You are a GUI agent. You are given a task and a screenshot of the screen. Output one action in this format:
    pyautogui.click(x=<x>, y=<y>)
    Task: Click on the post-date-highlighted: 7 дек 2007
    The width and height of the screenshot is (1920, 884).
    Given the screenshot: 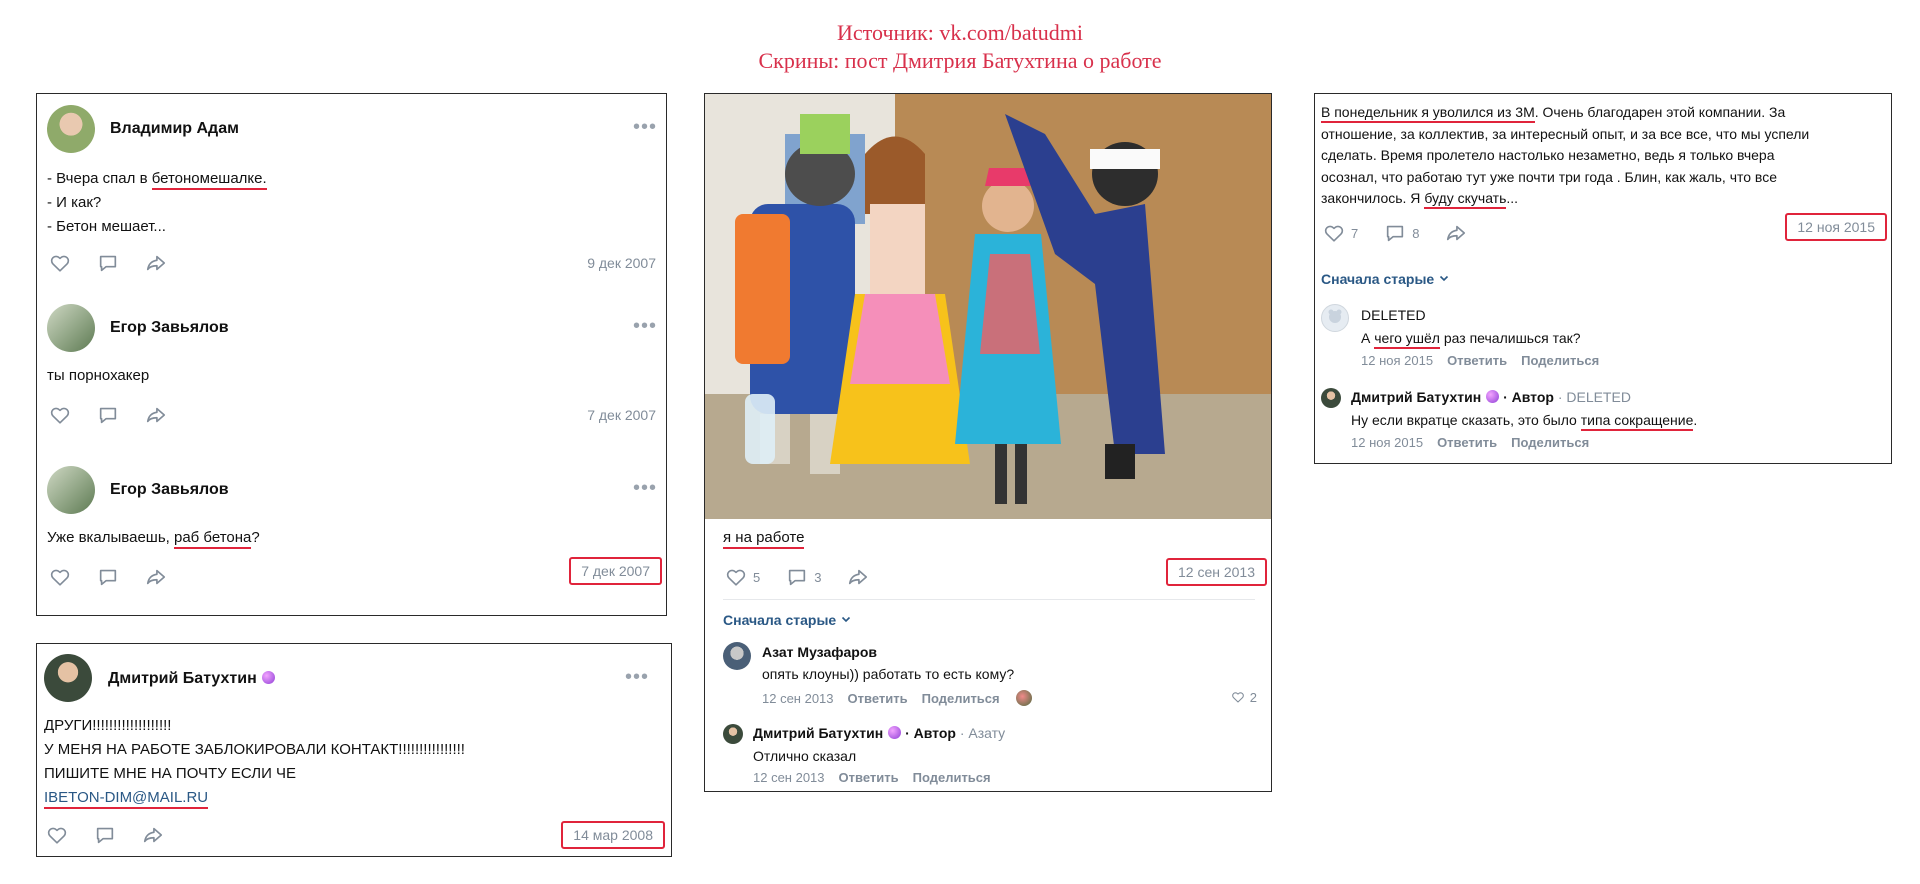 What is the action you would take?
    pyautogui.click(x=615, y=571)
    